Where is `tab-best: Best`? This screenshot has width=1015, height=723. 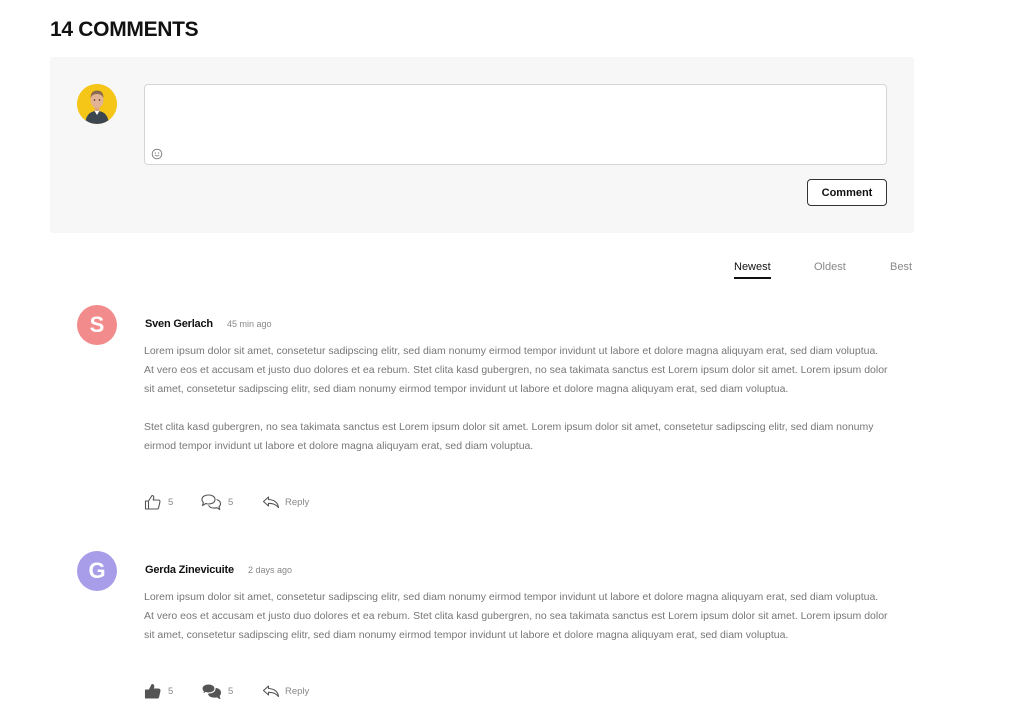
tab-best: Best is located at coordinates (901, 269).